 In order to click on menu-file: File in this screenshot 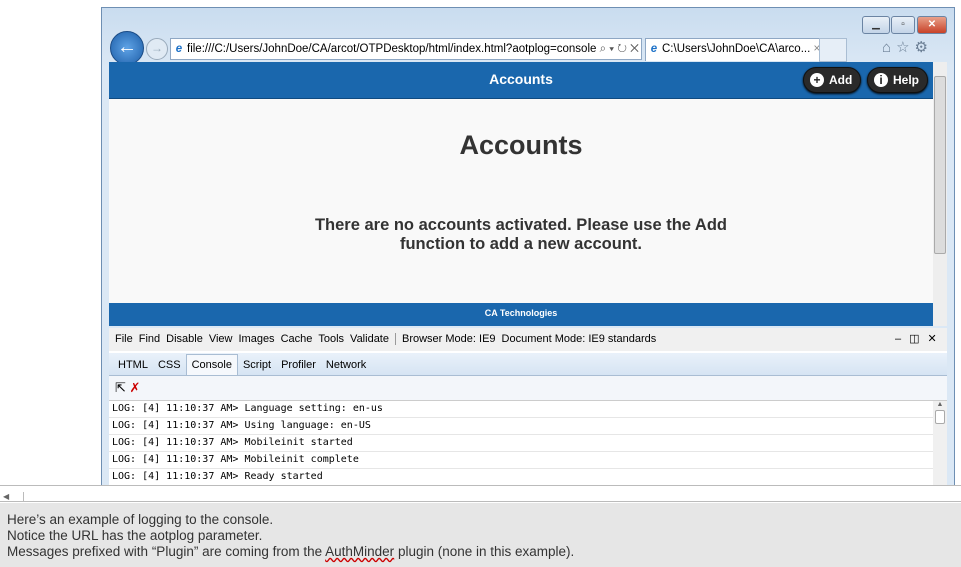, I will do `click(124, 339)`.